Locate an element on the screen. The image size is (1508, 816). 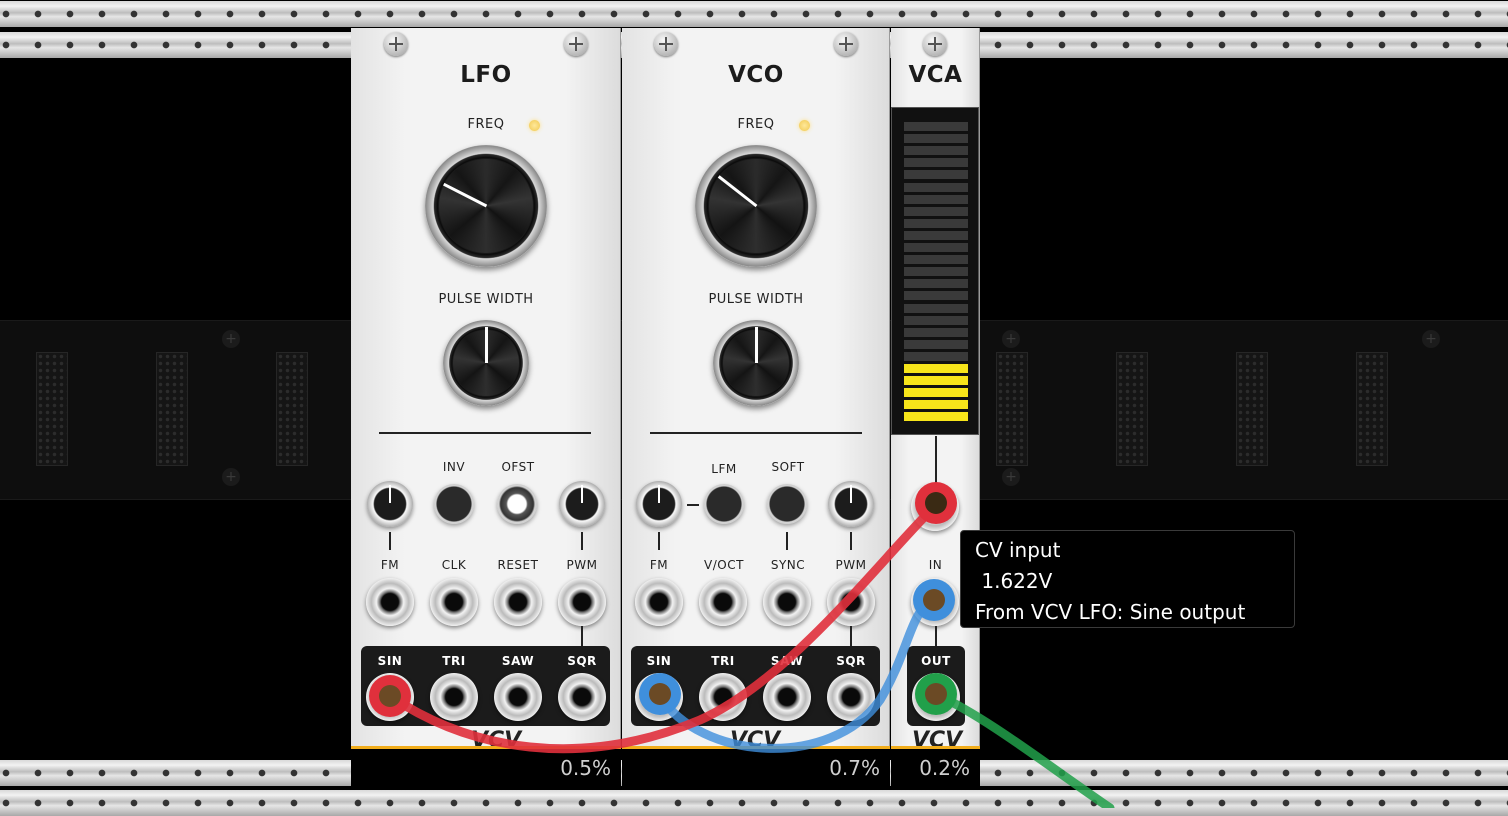
out-jack is located at coordinates (936, 697).